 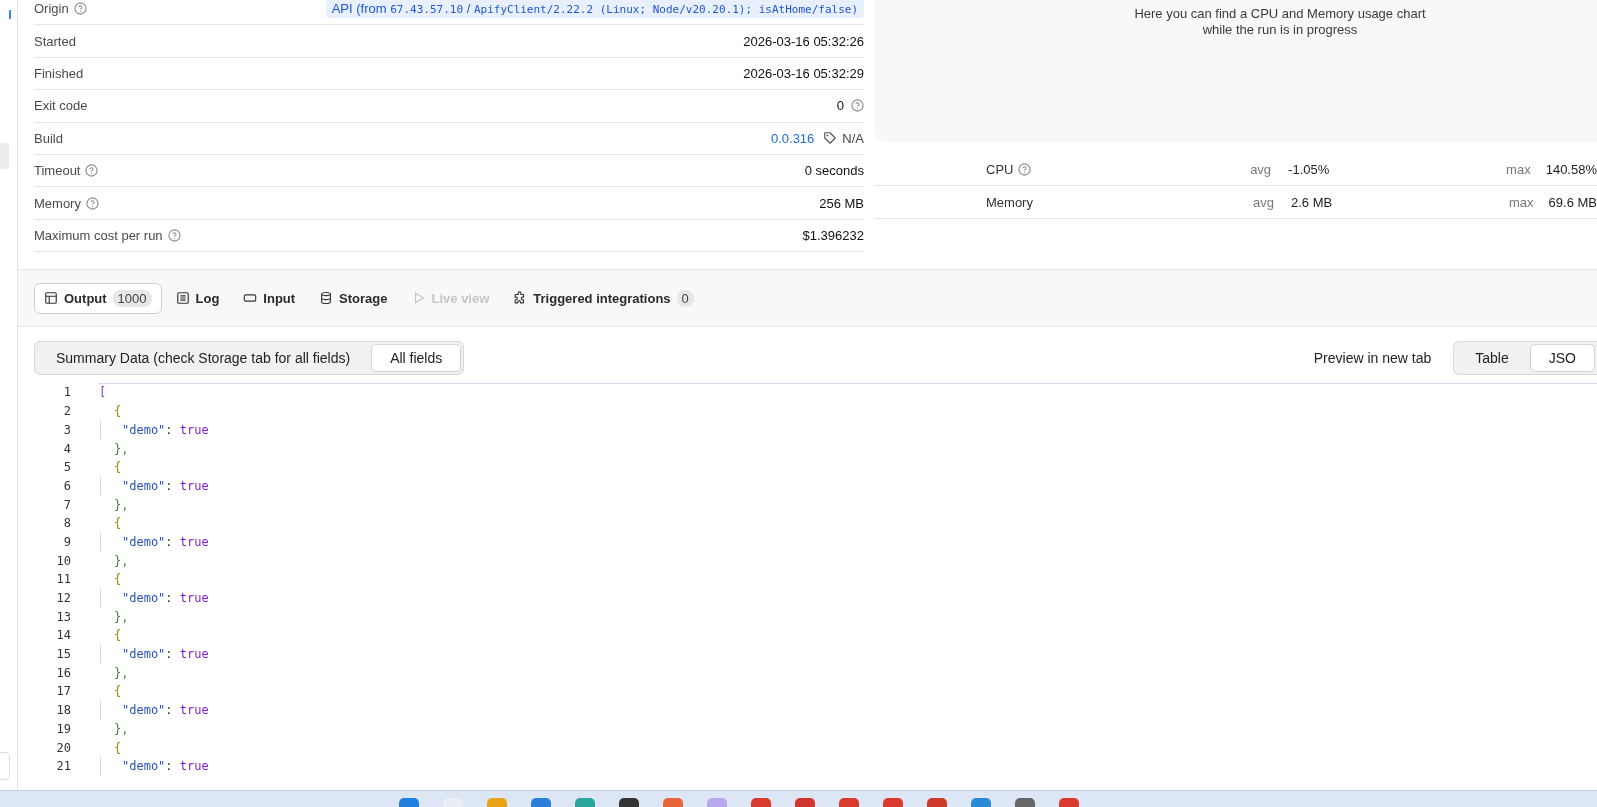 What do you see at coordinates (197, 298) in the screenshot?
I see `tab: Log` at bounding box center [197, 298].